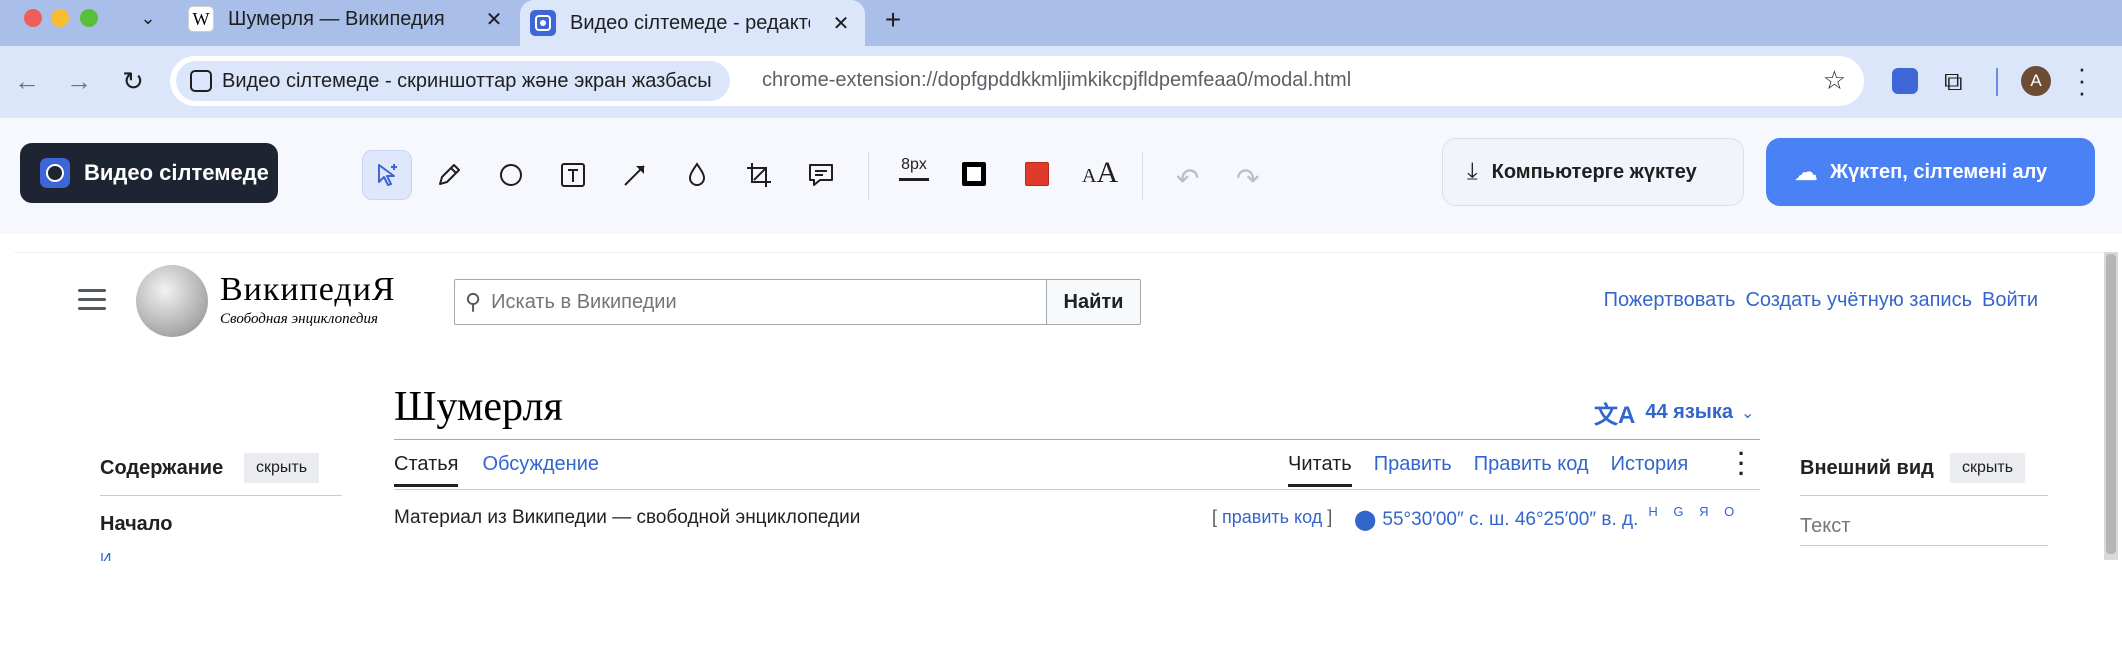  What do you see at coordinates (1806, 172) in the screenshot?
I see `cloud-upload-icon: ☁` at bounding box center [1806, 172].